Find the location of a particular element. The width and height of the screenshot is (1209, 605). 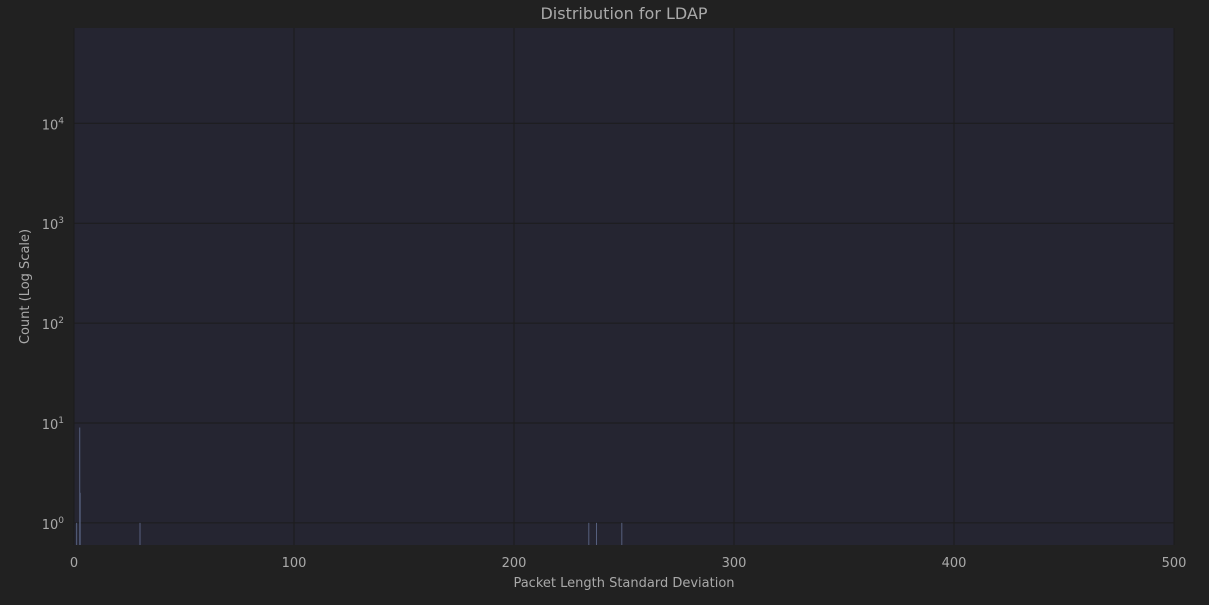

y-tick-label: 101 is located at coordinates (53, 424).